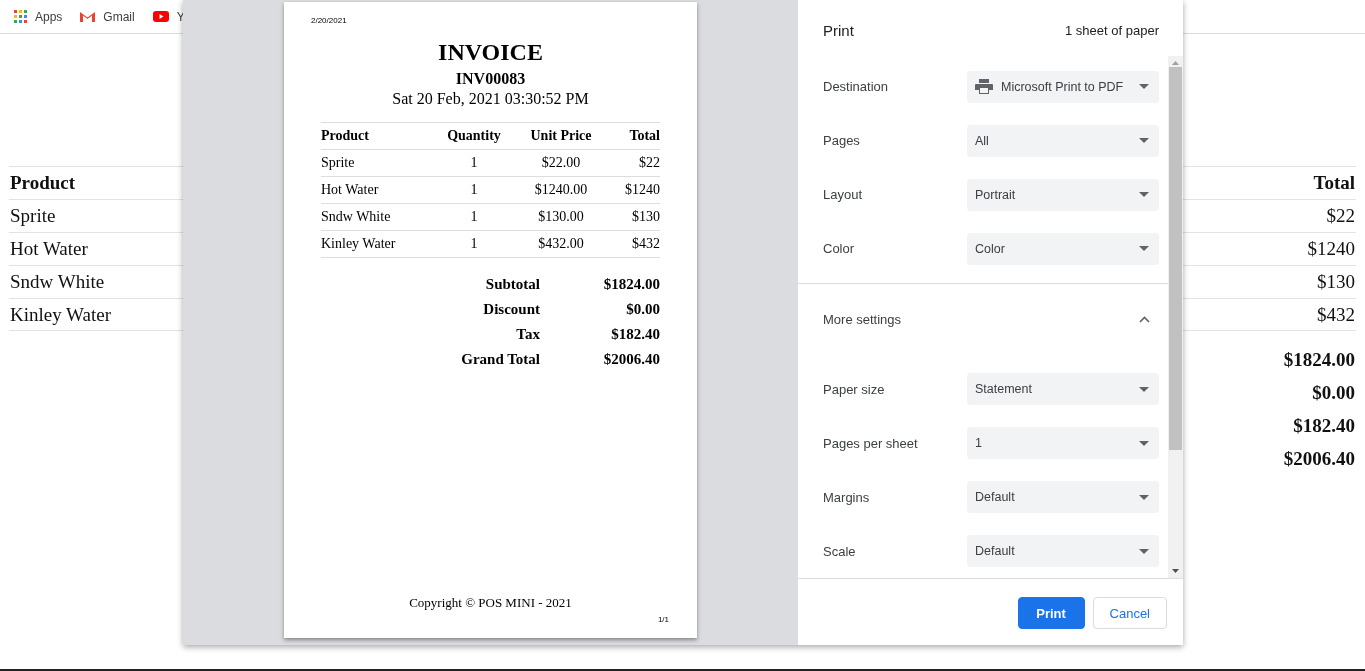 Image resolution: width=1365 pixels, height=671 pixels. What do you see at coordinates (57, 282) in the screenshot?
I see `table-cell: Sndw White` at bounding box center [57, 282].